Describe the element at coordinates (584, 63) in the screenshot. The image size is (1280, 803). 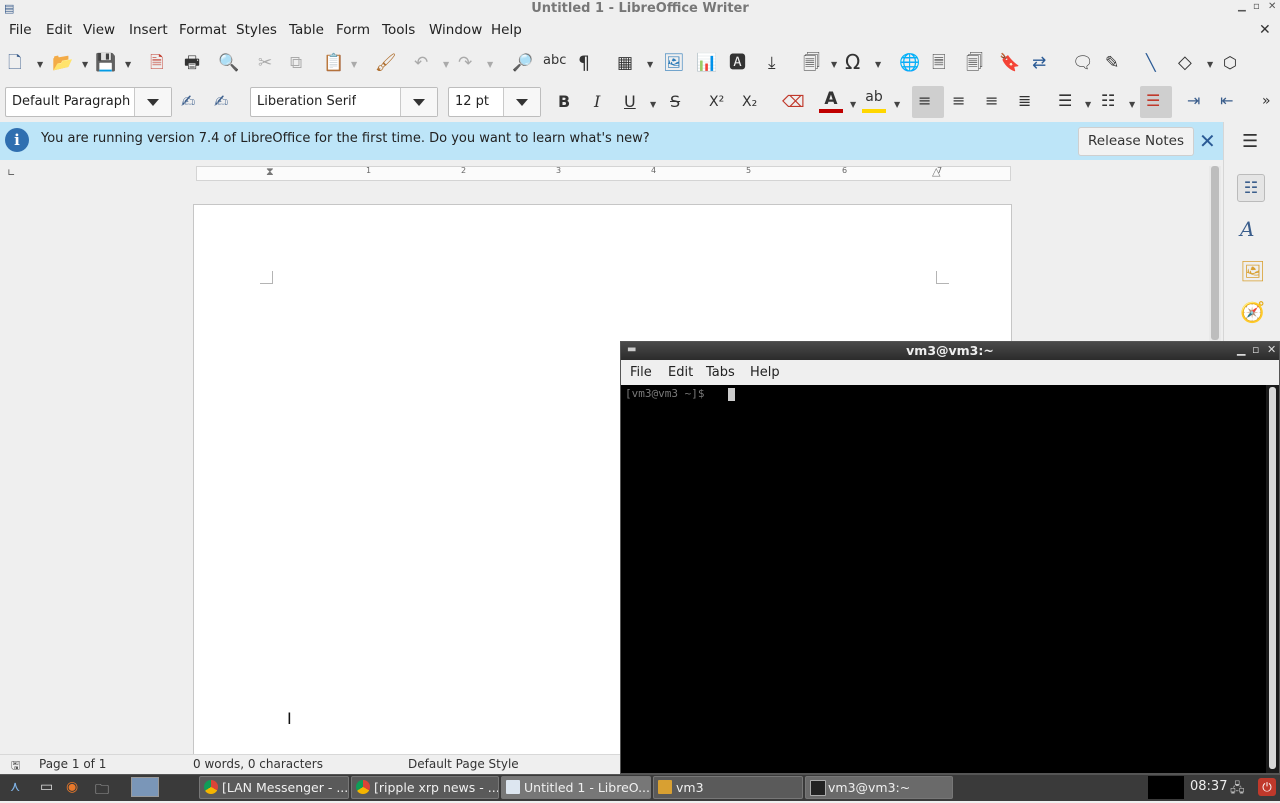
I see `formatting-marks-icon: ¶` at that location.